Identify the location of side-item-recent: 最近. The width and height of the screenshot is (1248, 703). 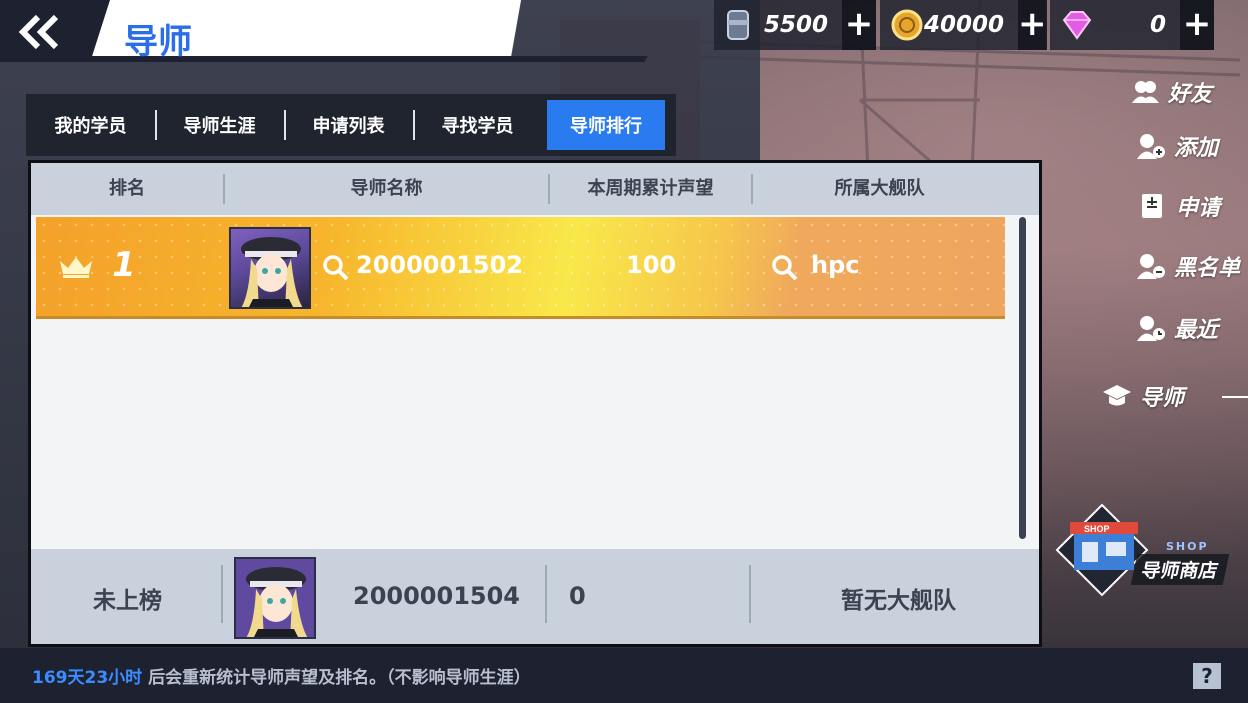
(1177, 328).